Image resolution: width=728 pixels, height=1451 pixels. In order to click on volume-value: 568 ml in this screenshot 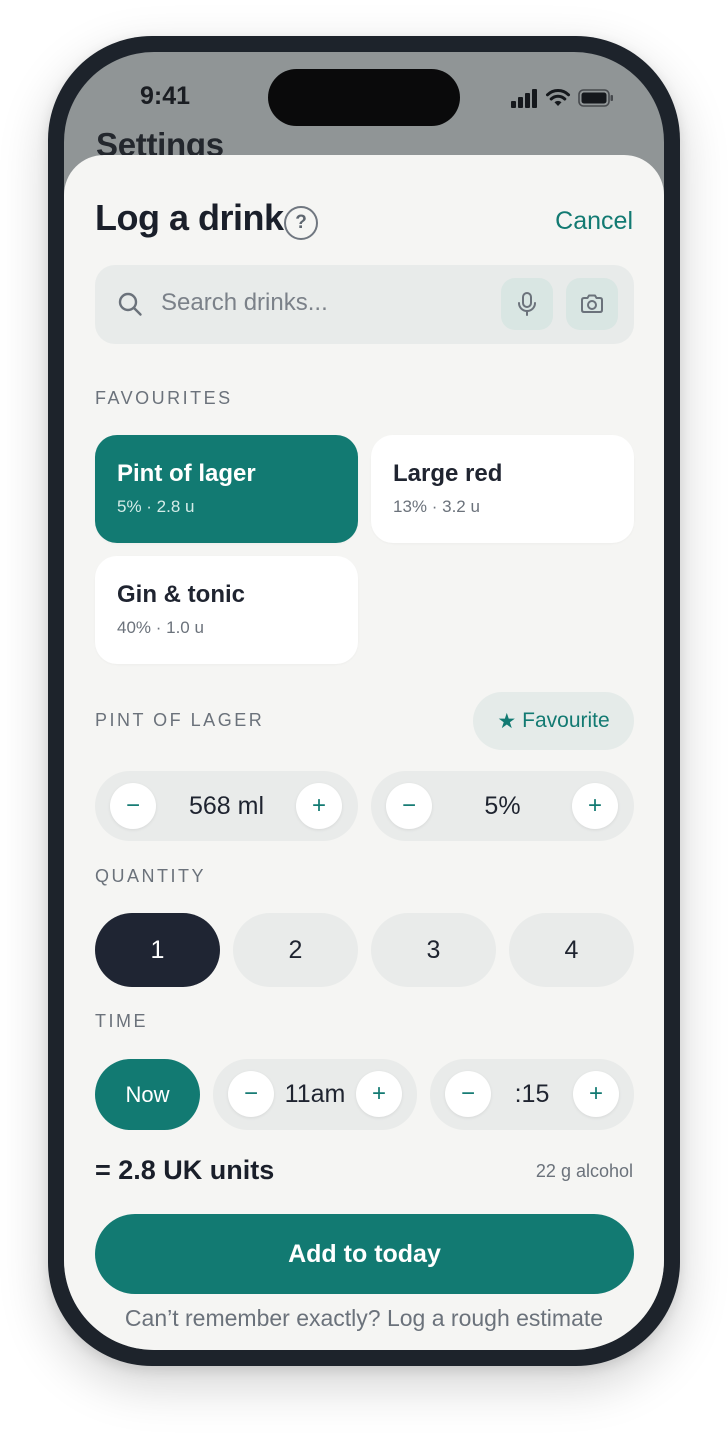, I will do `click(226, 805)`.